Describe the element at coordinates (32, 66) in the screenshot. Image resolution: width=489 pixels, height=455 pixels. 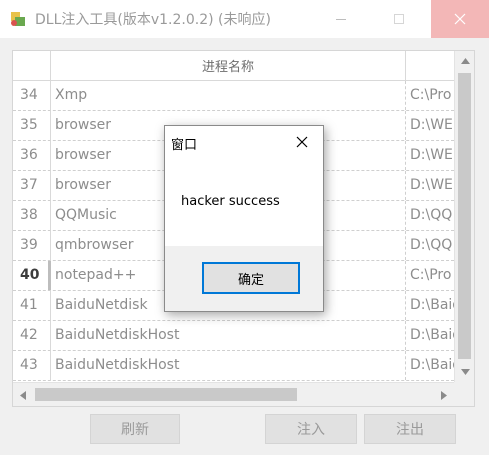
I see `row-header-corner` at that location.